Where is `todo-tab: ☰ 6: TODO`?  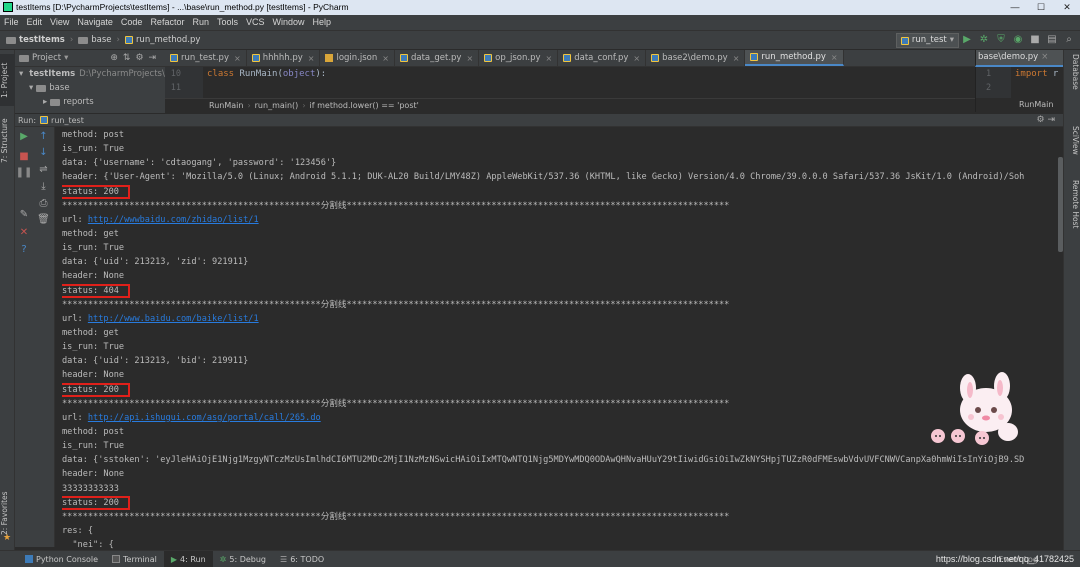 todo-tab: ☰ 6: TODO is located at coordinates (302, 559).